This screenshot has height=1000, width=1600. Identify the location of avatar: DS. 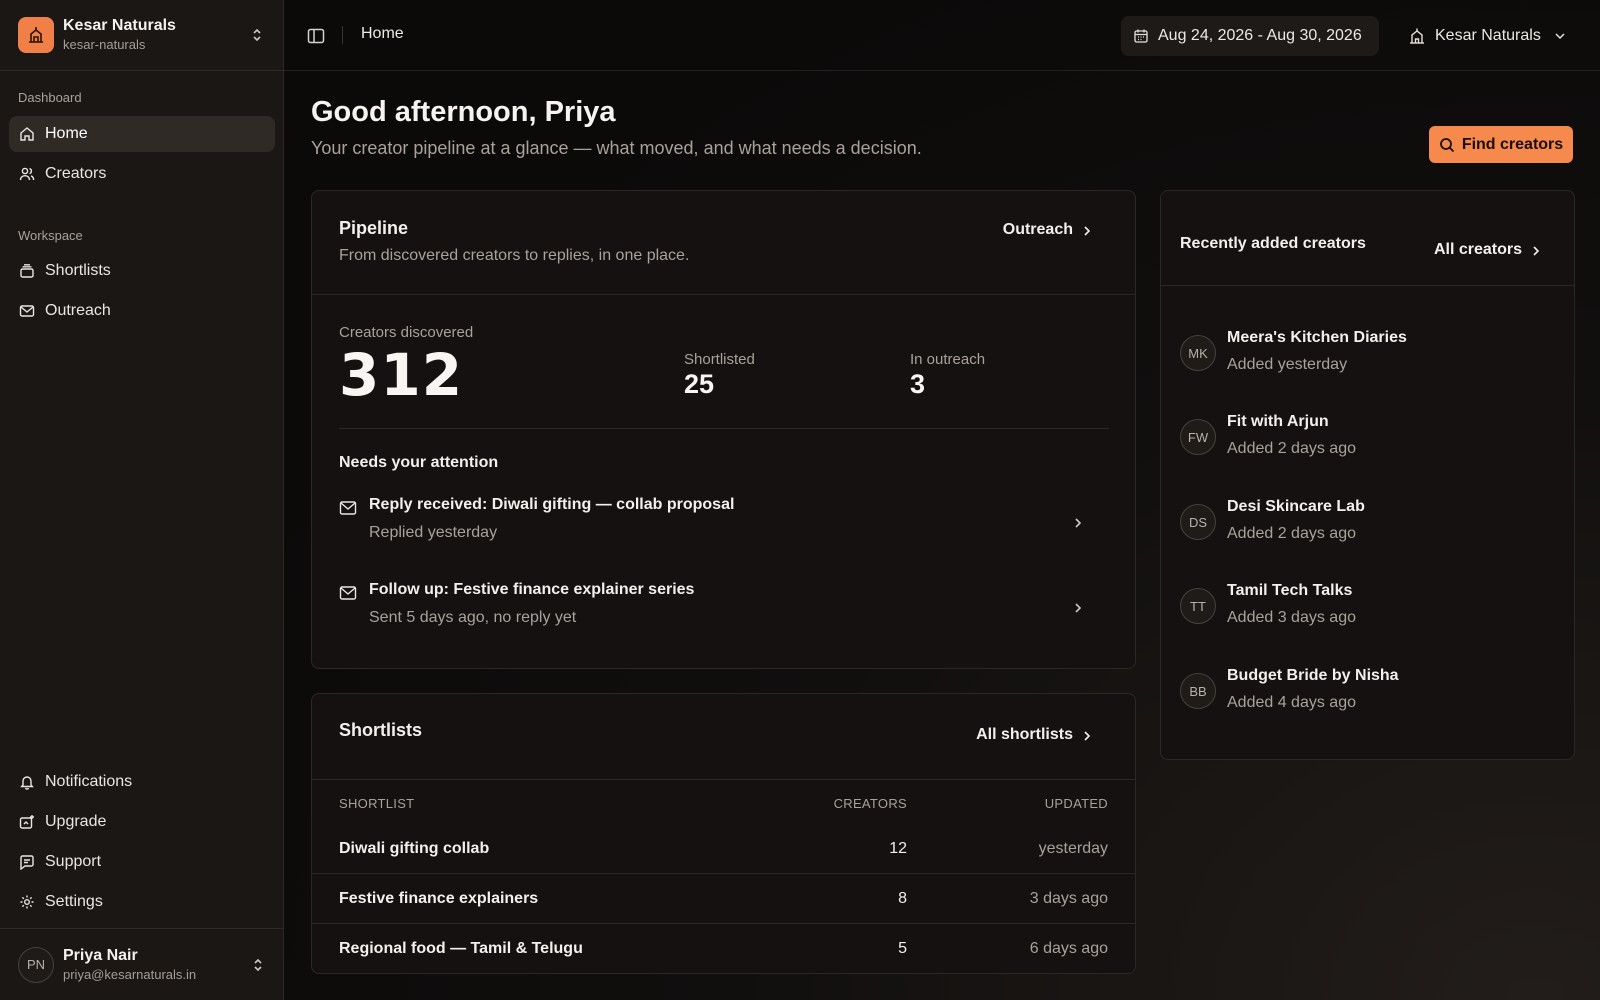
(1198, 522).